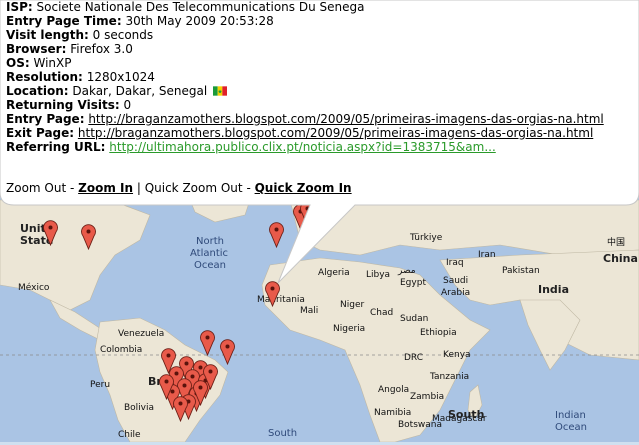 The image size is (639, 445). What do you see at coordinates (305, 21) in the screenshot?
I see `entry-time-row: Entry Page Time: 30th May 2009 20:53:28` at bounding box center [305, 21].